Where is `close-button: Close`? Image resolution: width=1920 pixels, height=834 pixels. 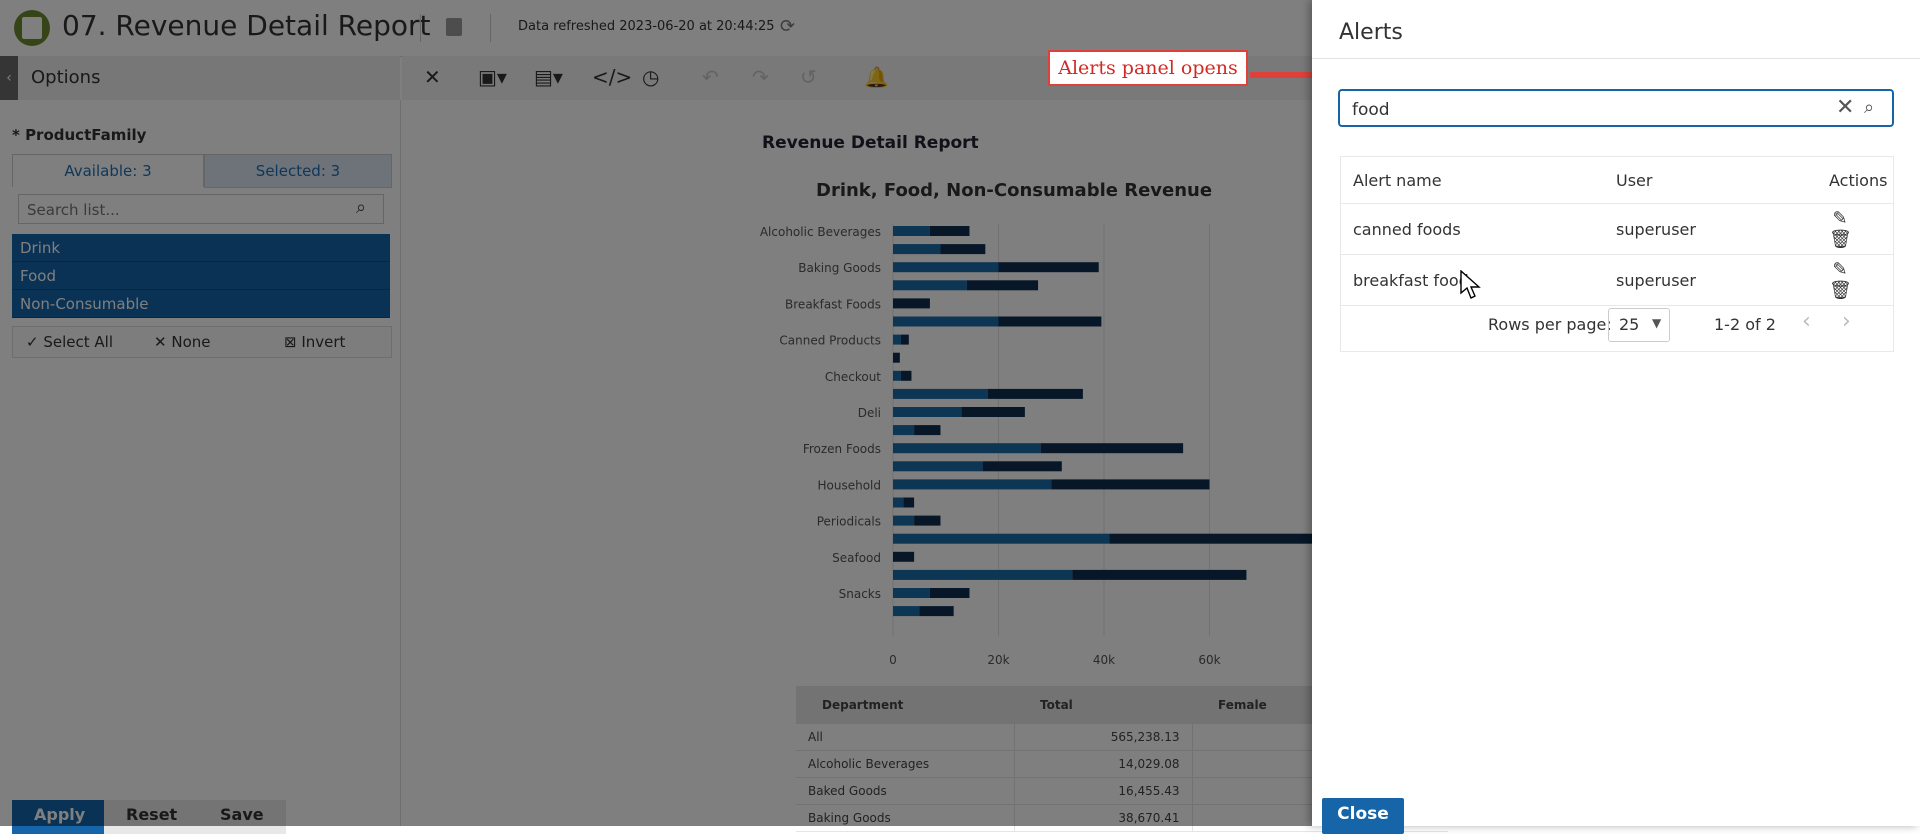 close-button: Close is located at coordinates (1363, 816).